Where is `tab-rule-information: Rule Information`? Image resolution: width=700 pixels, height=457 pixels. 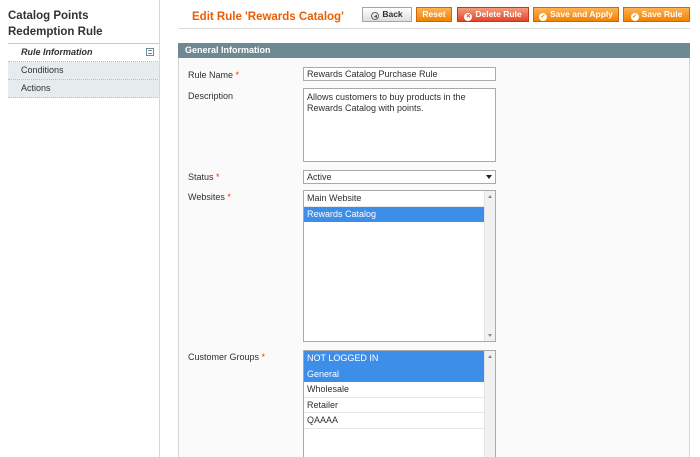 tab-rule-information: Rule Information is located at coordinates (84, 53).